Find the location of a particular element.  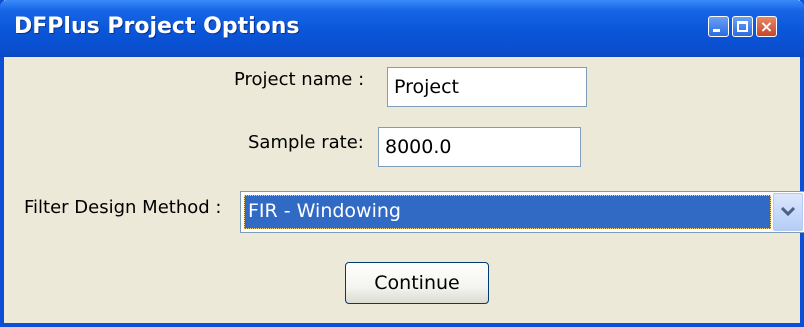

project-name-label: Project name : is located at coordinates (299, 79).